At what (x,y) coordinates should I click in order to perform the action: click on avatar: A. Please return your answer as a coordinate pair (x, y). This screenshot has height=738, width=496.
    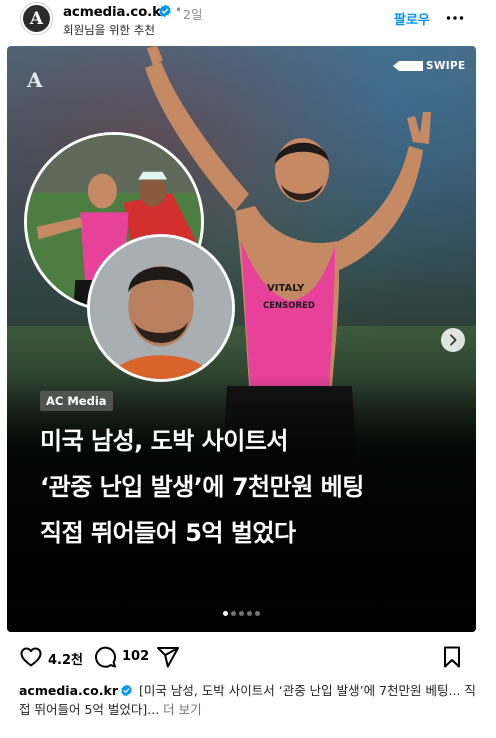
    Looking at the image, I should click on (36, 18).